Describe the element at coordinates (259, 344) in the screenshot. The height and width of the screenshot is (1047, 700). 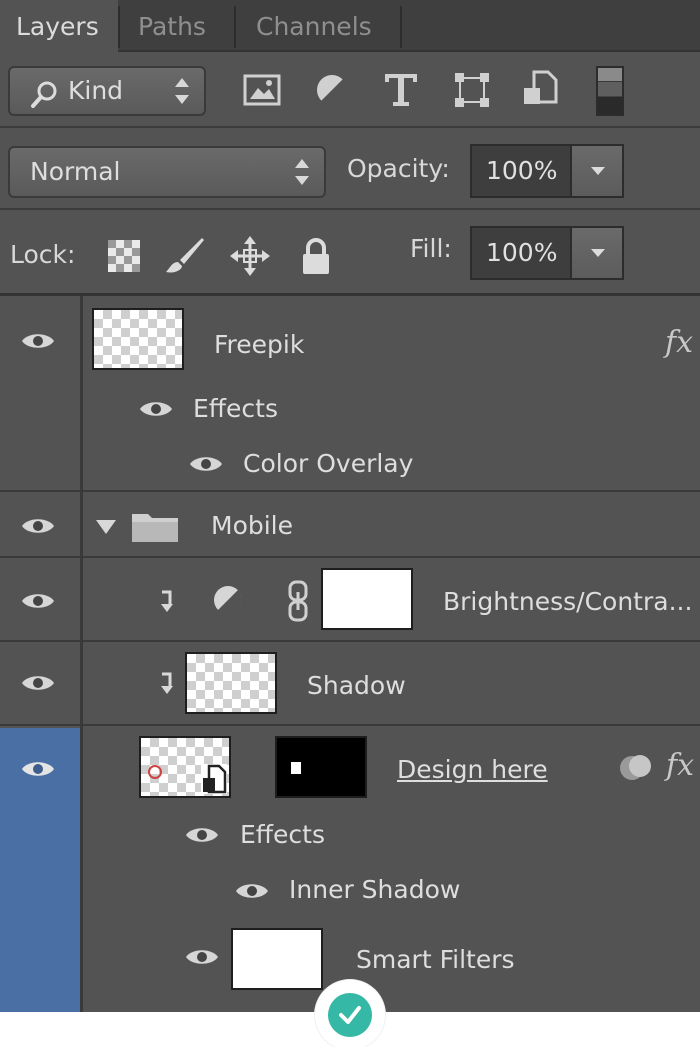
I see `layer-name: Freepik` at that location.